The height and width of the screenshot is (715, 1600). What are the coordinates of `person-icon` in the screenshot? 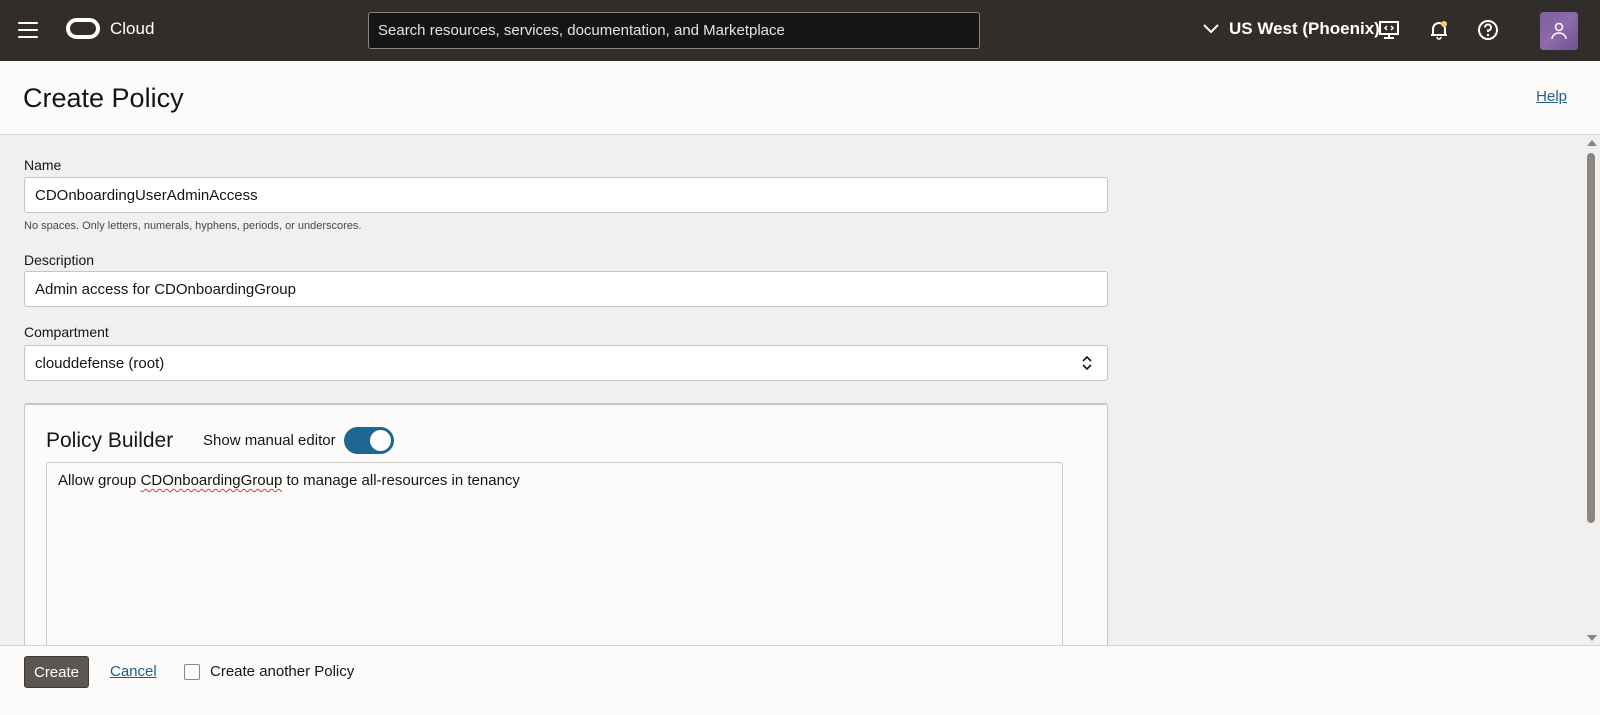 It's located at (1559, 31).